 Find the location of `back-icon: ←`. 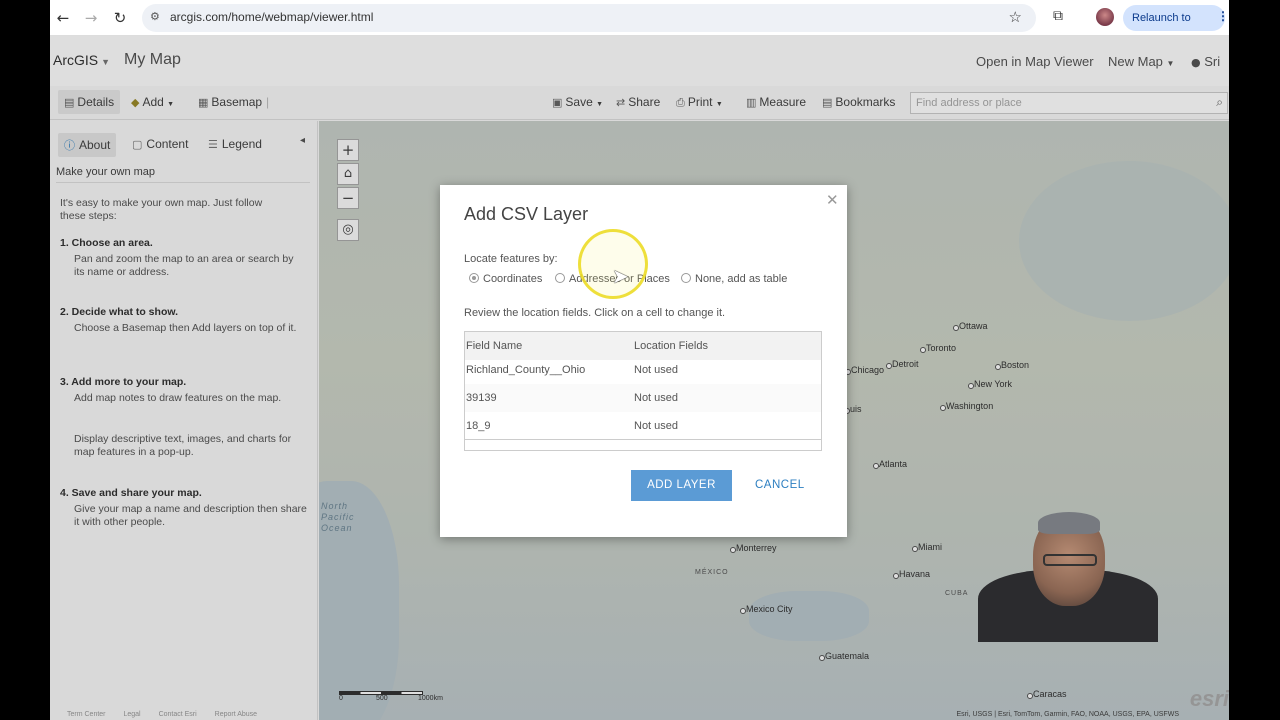

back-icon: ← is located at coordinates (63, 18).